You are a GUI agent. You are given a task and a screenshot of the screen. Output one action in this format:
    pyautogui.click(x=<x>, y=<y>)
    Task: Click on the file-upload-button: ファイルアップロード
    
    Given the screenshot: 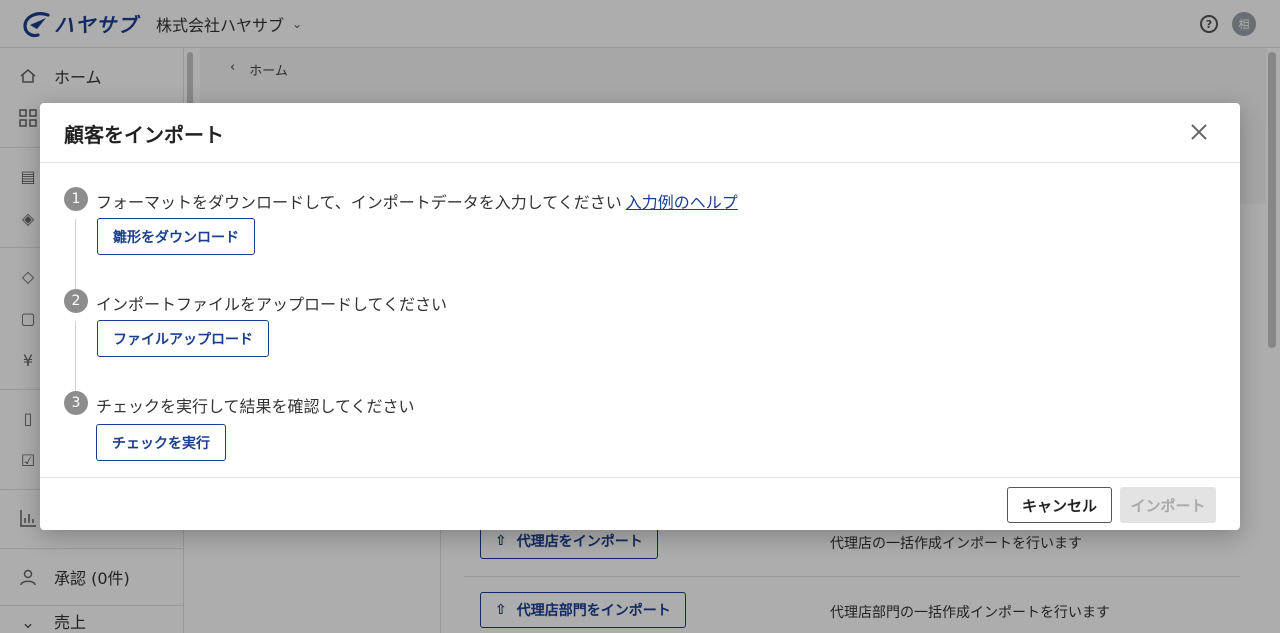 What is the action you would take?
    pyautogui.click(x=183, y=338)
    